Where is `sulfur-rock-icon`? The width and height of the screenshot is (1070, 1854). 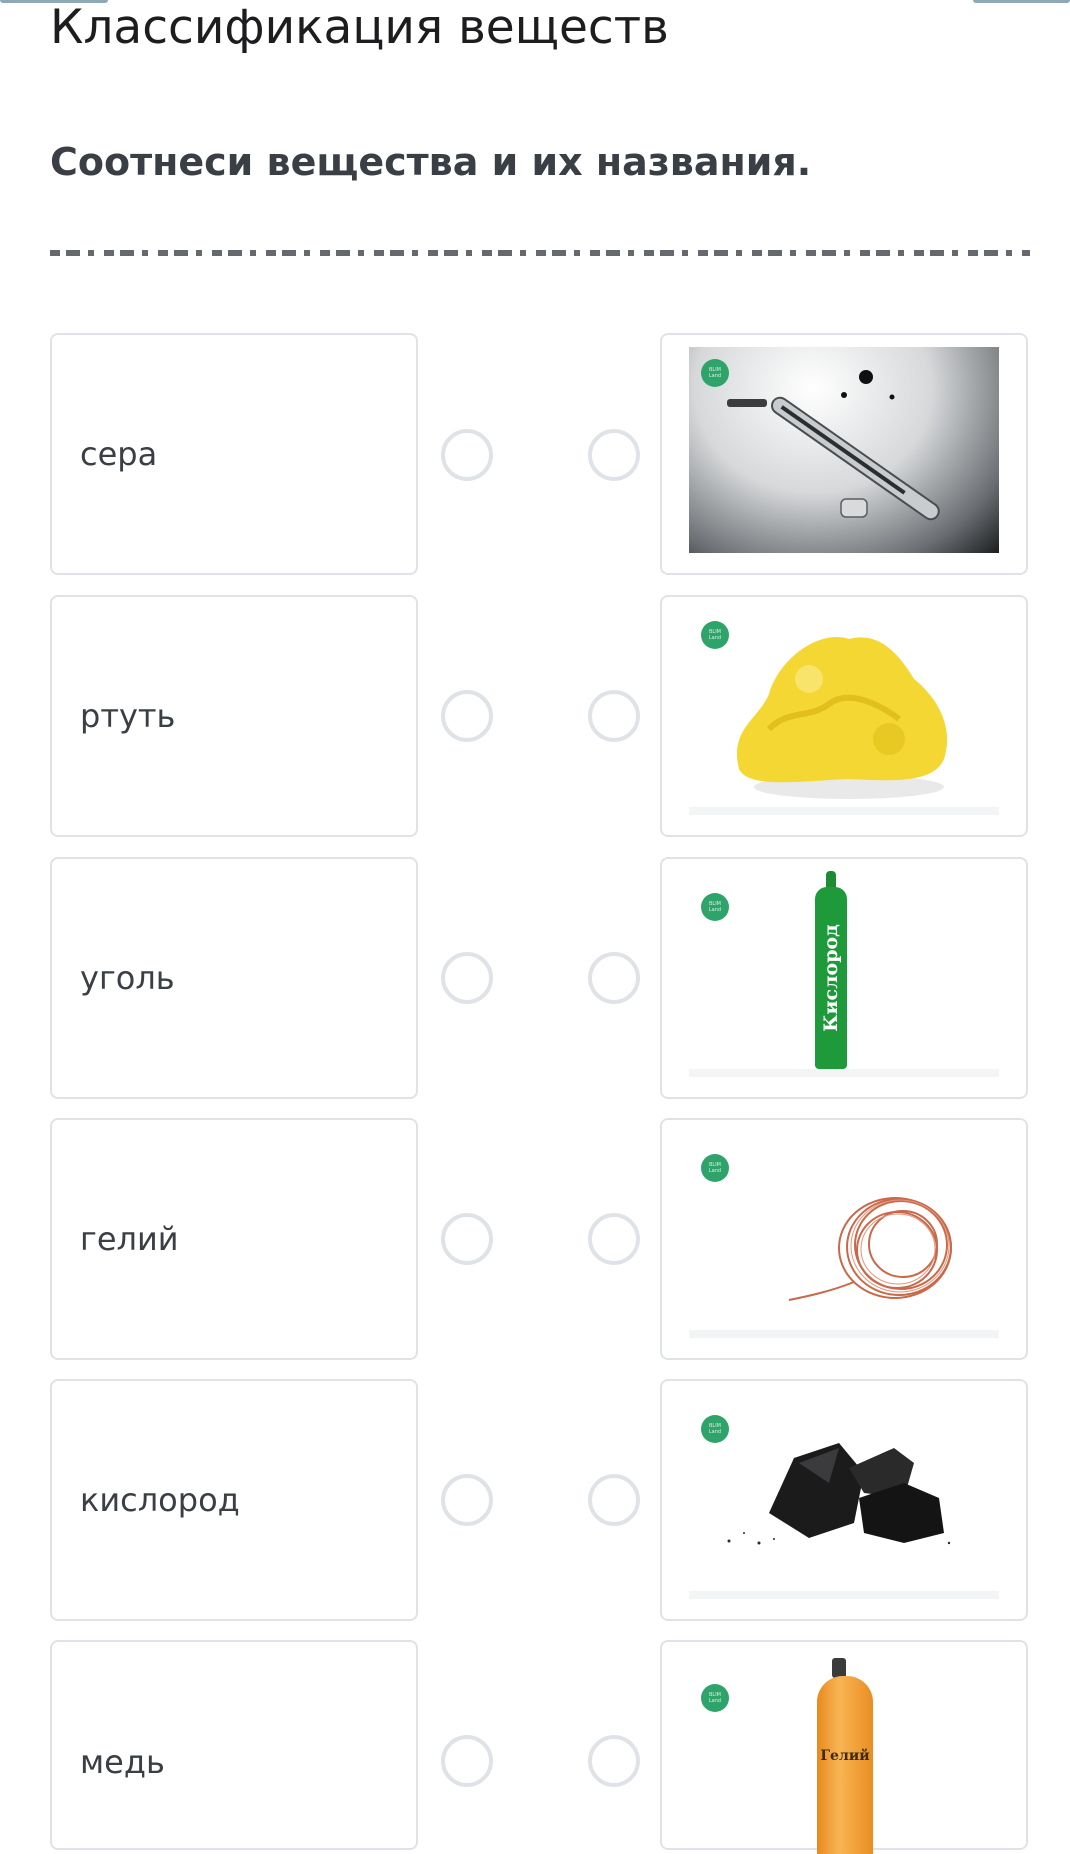 sulfur-rock-icon is located at coordinates (842, 718).